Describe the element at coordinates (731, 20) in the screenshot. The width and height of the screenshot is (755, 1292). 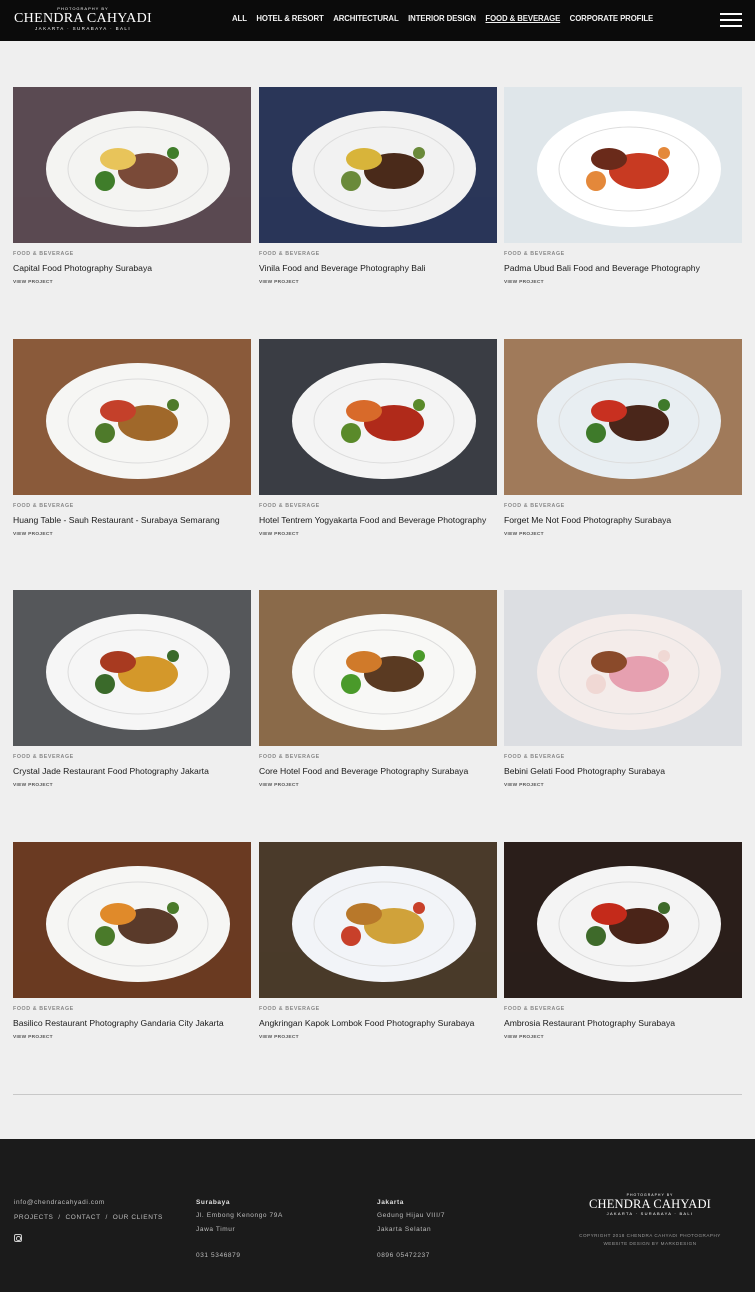
I see `hamburger-icon` at that location.